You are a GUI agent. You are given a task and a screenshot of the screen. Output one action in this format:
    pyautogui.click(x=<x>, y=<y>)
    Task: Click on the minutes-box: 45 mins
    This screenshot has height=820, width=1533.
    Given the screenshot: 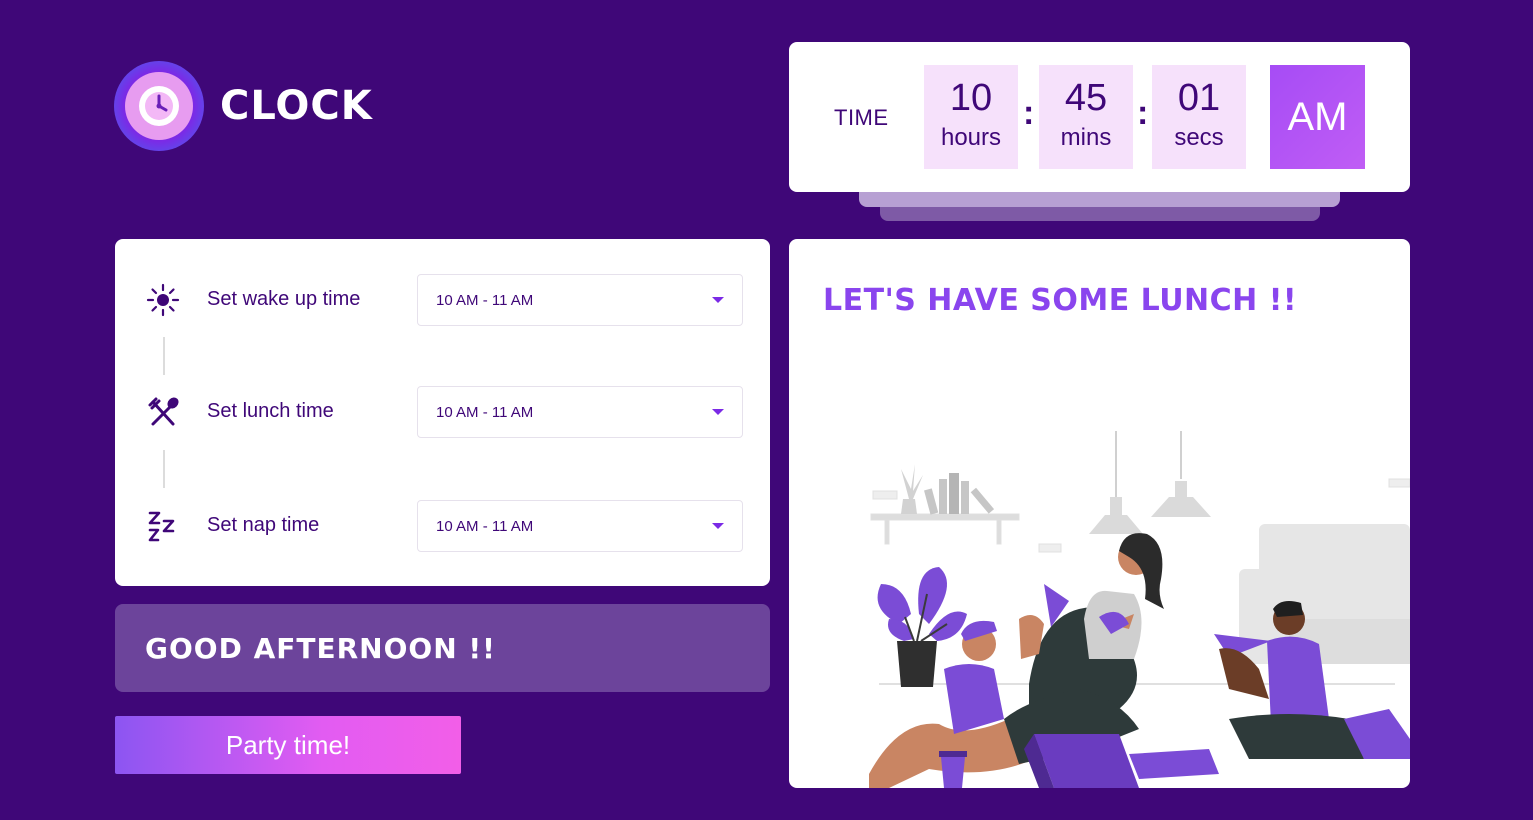 What is the action you would take?
    pyautogui.click(x=1086, y=117)
    